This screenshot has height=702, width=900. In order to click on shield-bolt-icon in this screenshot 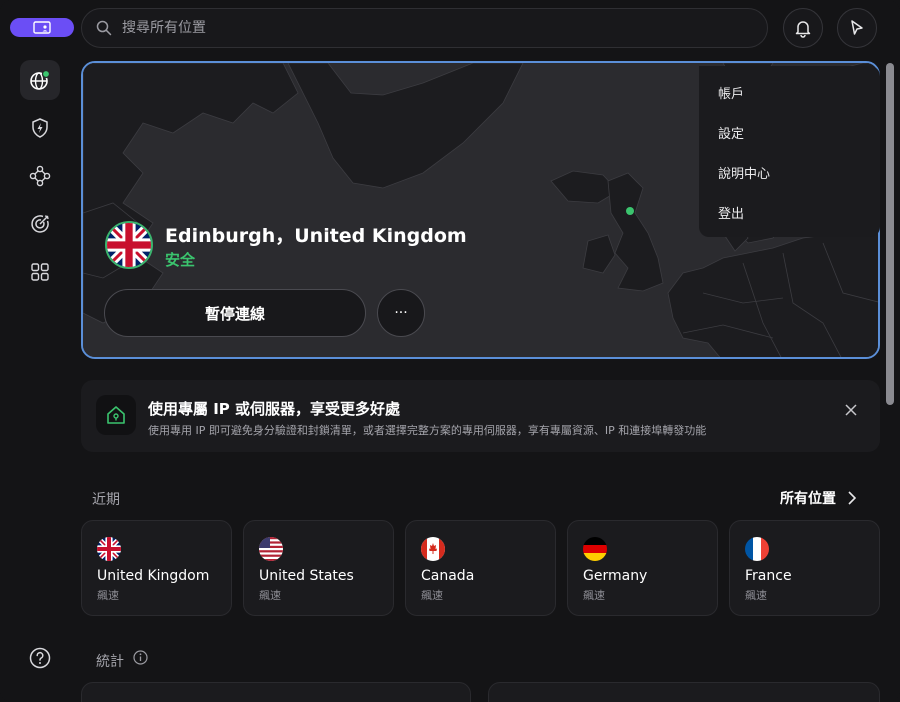, I will do `click(40, 128)`.